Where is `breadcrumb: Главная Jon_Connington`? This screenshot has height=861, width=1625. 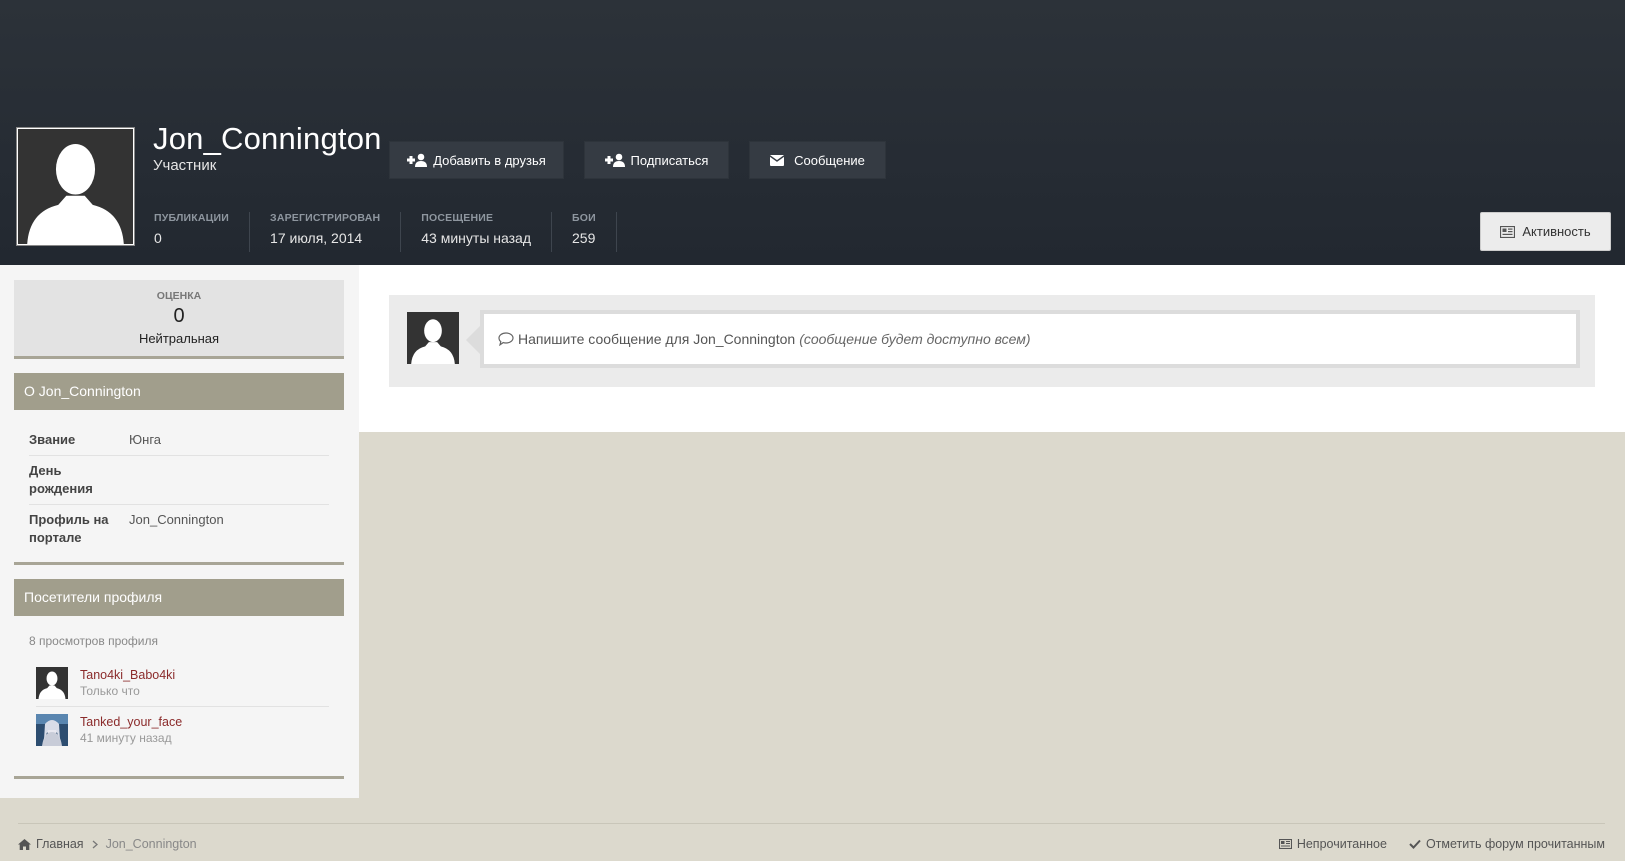 breadcrumb: Главная Jon_Connington is located at coordinates (107, 844).